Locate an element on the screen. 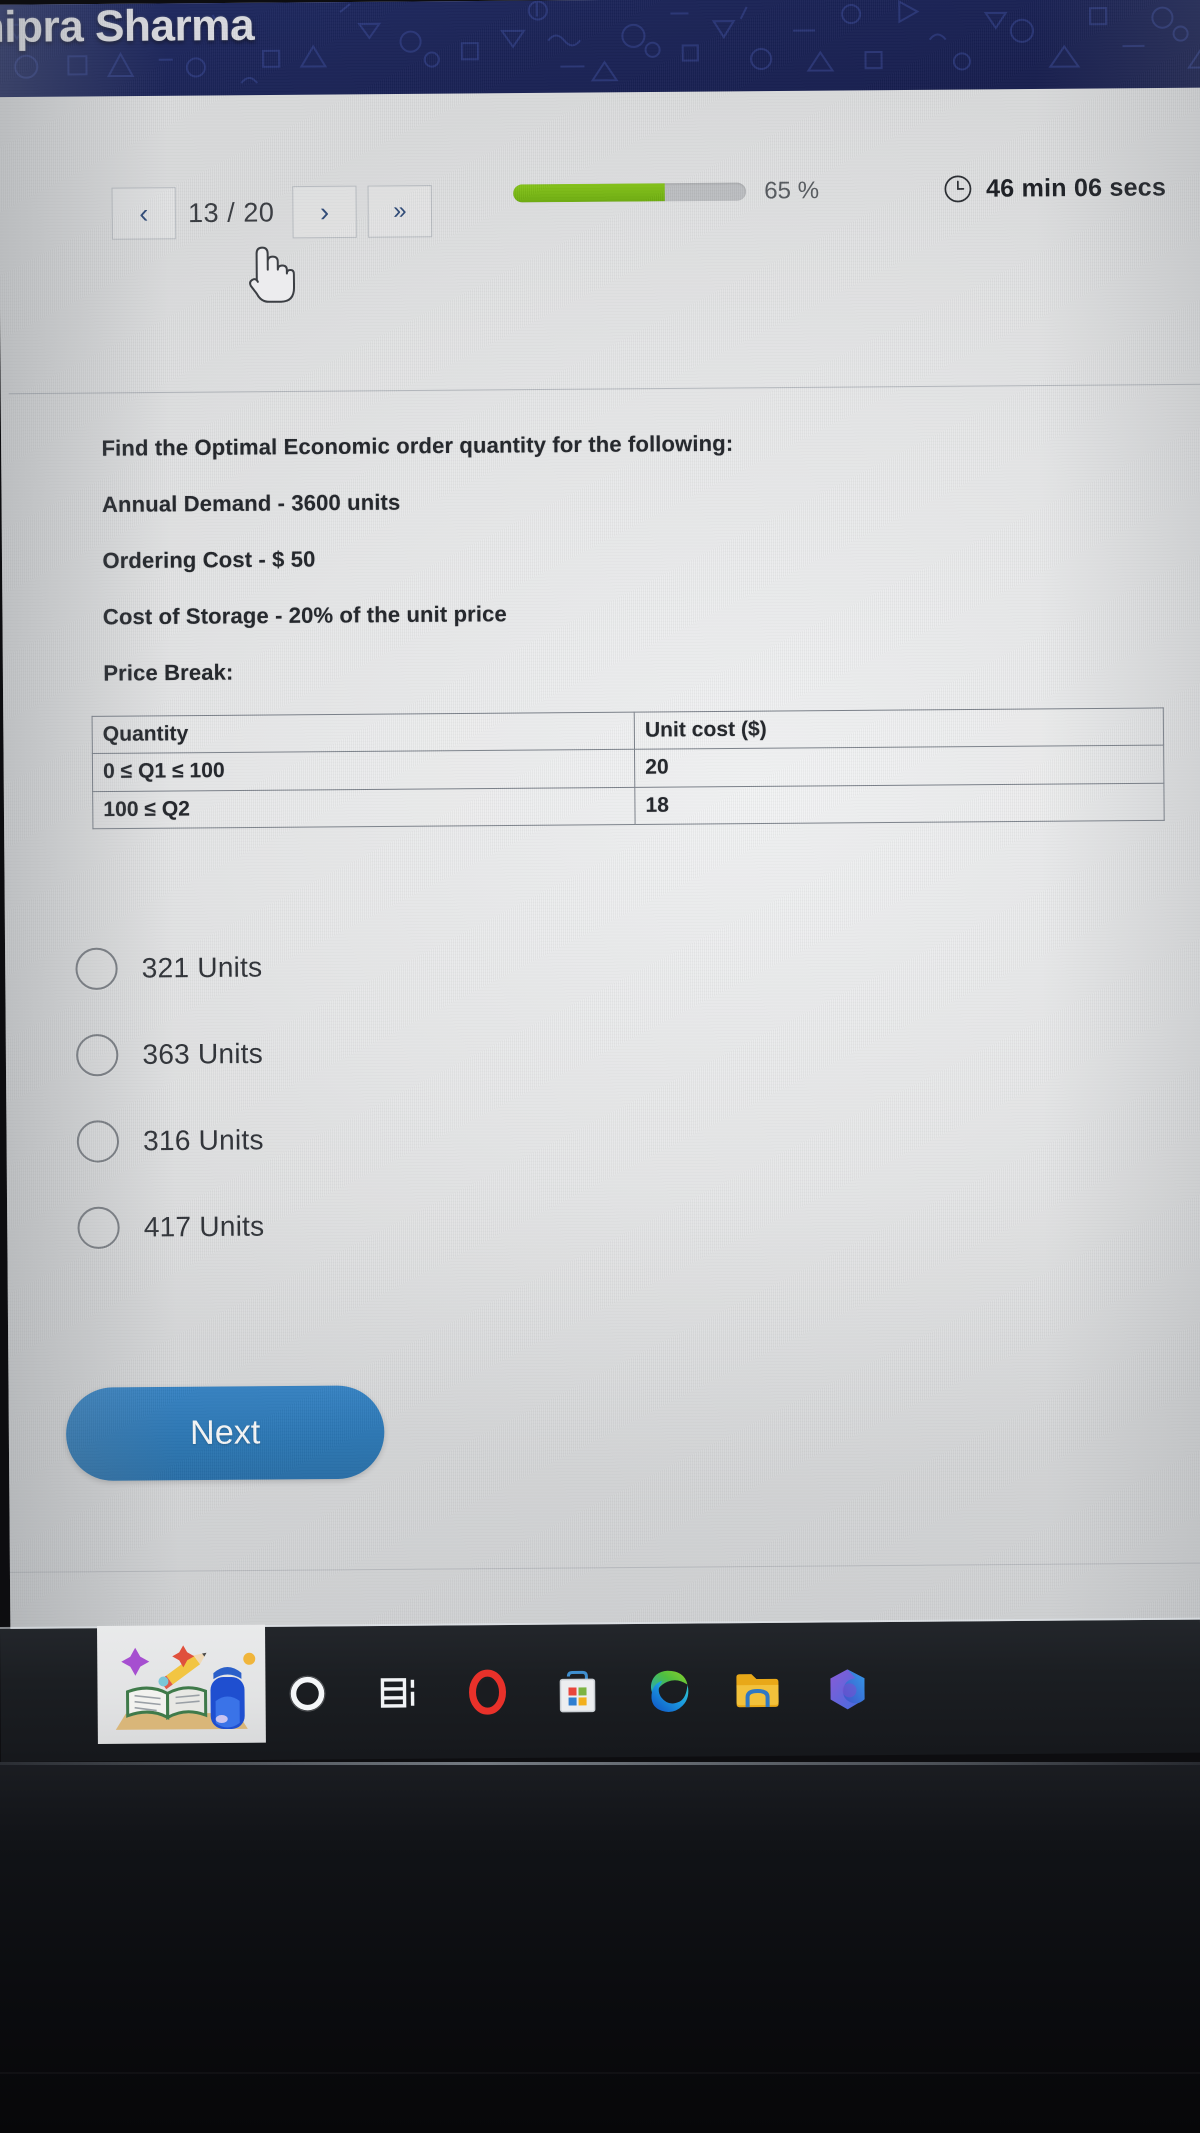 This screenshot has height=2133, width=1200. progress-bar is located at coordinates (630, 192).